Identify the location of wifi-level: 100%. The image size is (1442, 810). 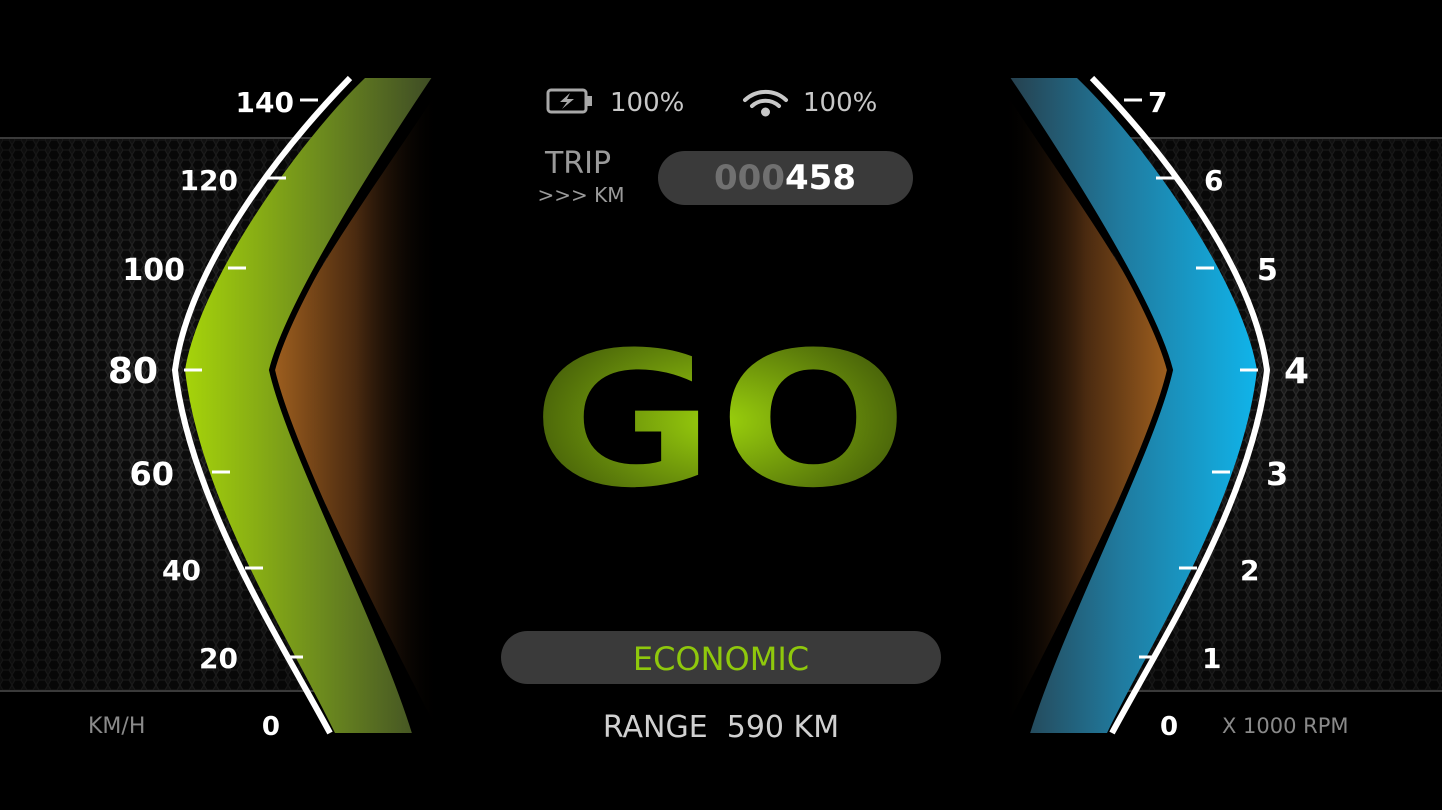
(840, 103).